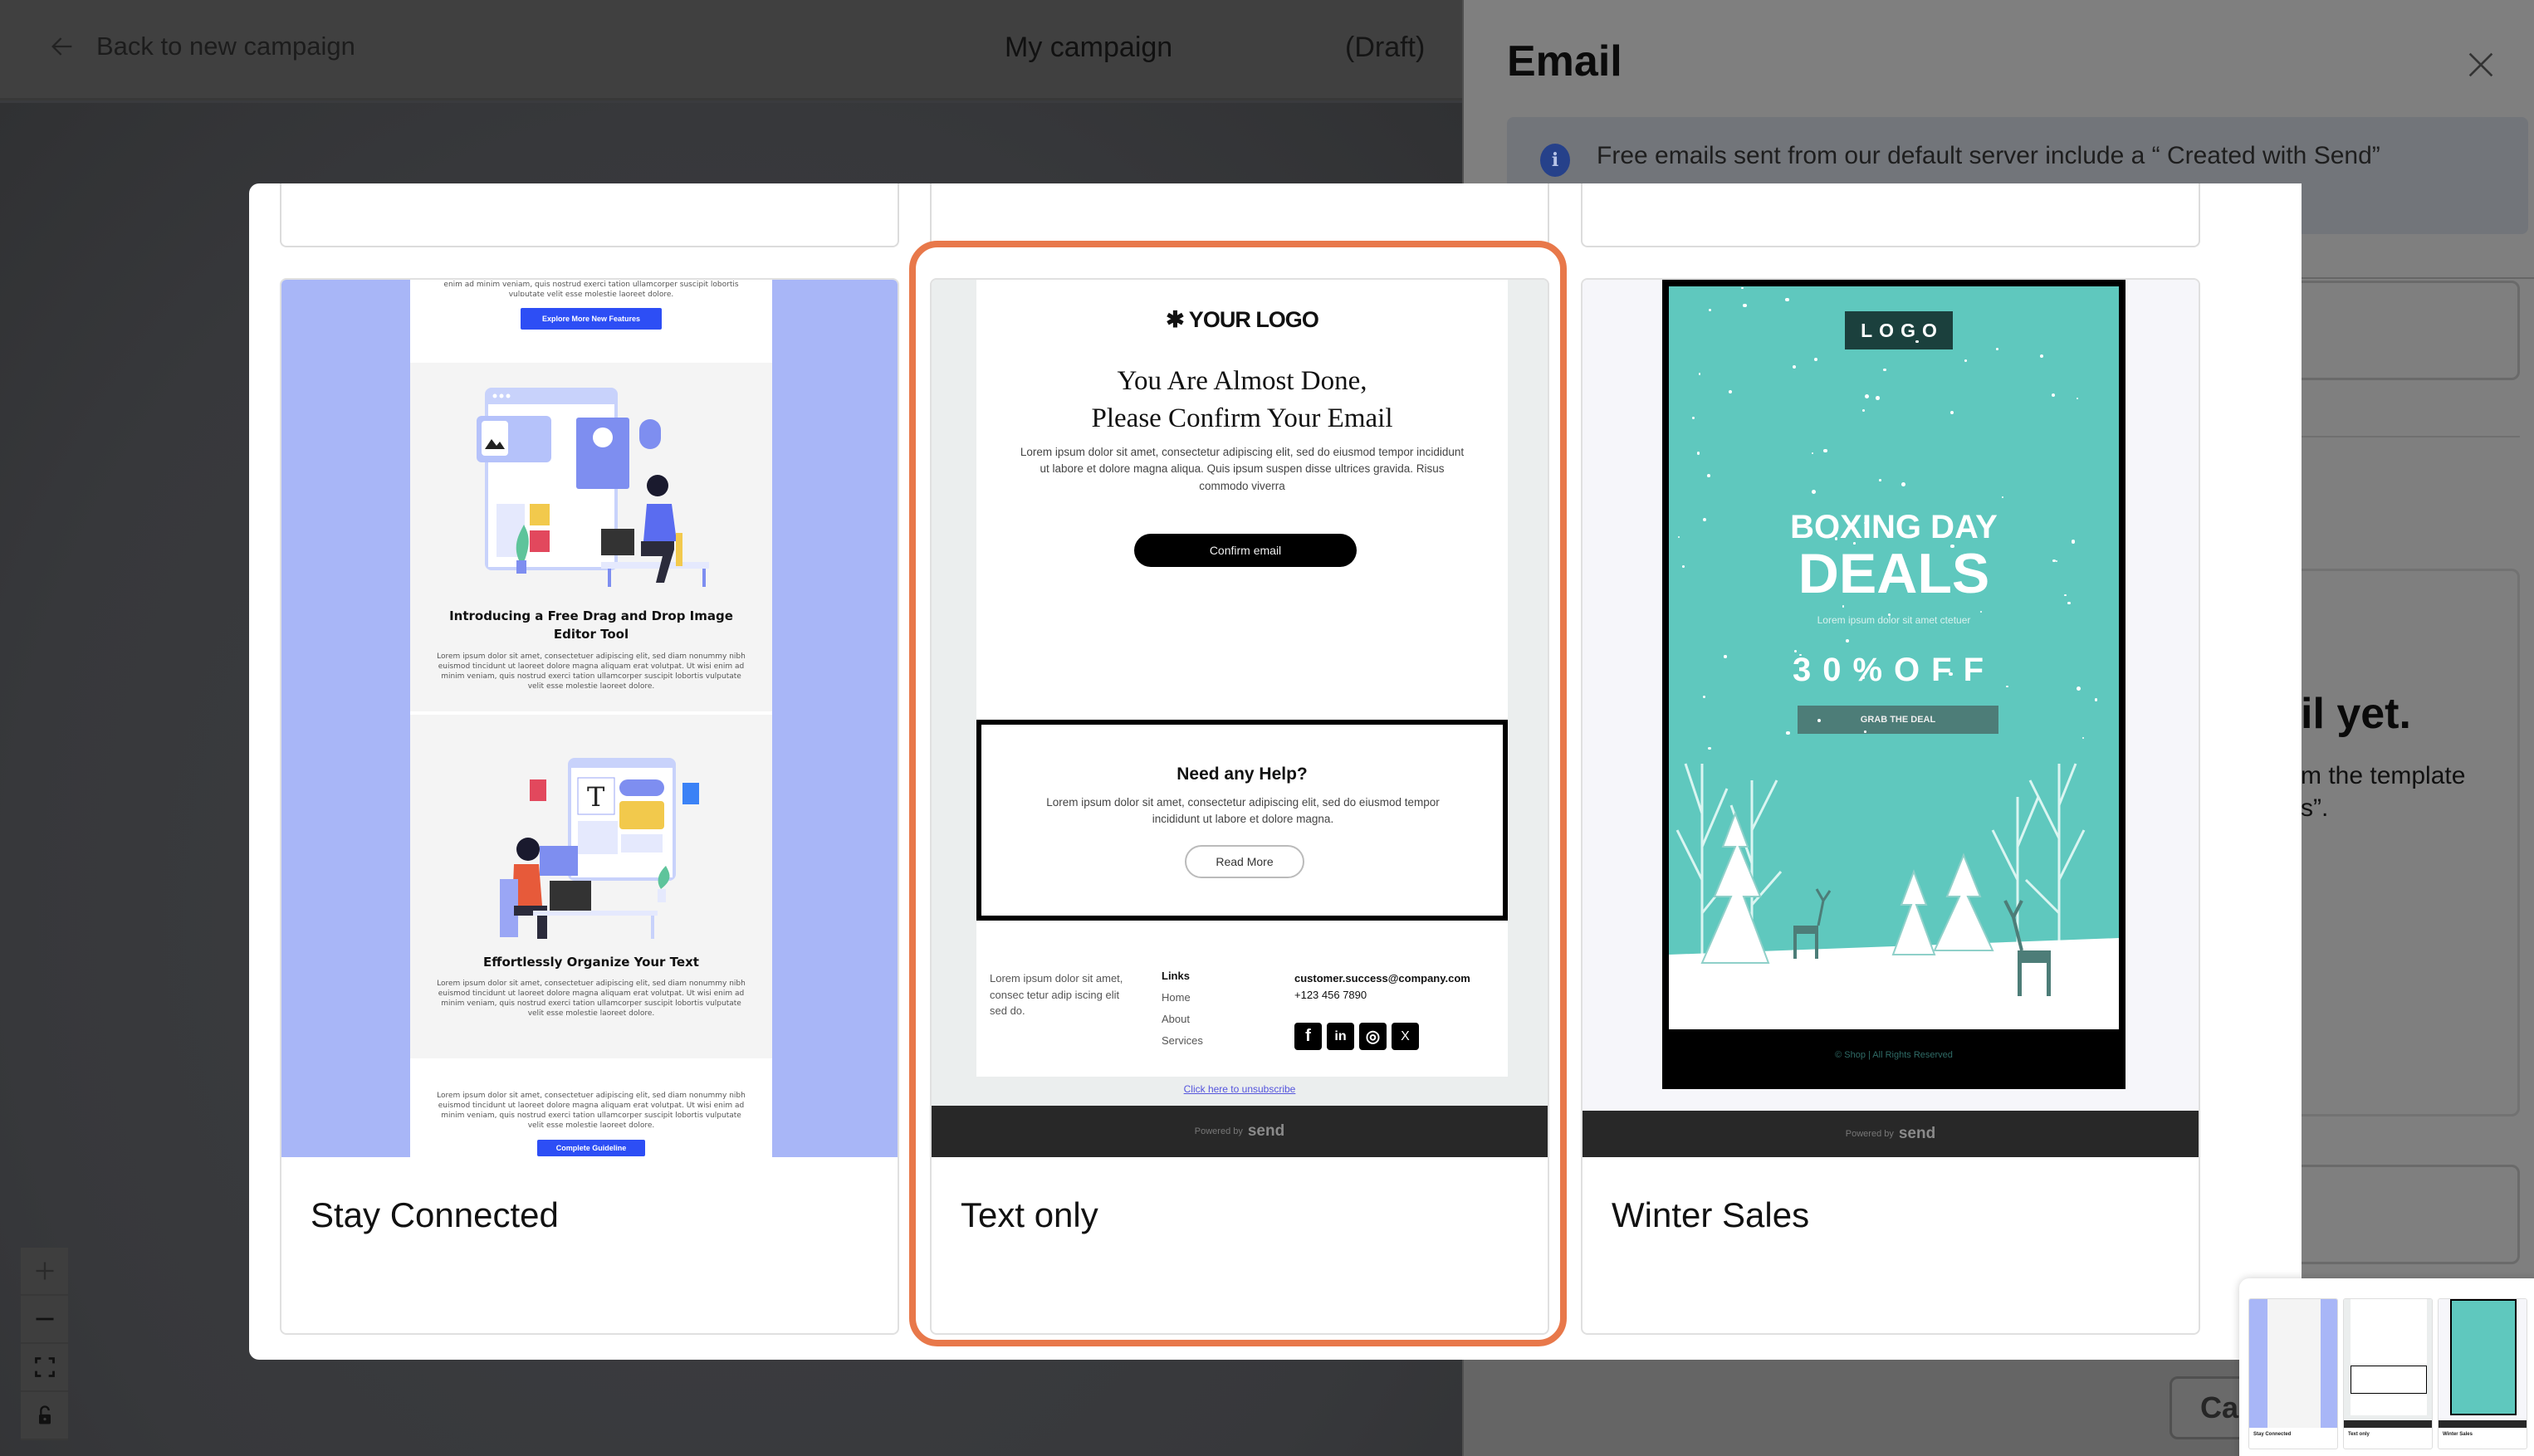 The width and height of the screenshot is (2534, 1456). I want to click on illustration-text-editor-icon: T, so click(600, 848).